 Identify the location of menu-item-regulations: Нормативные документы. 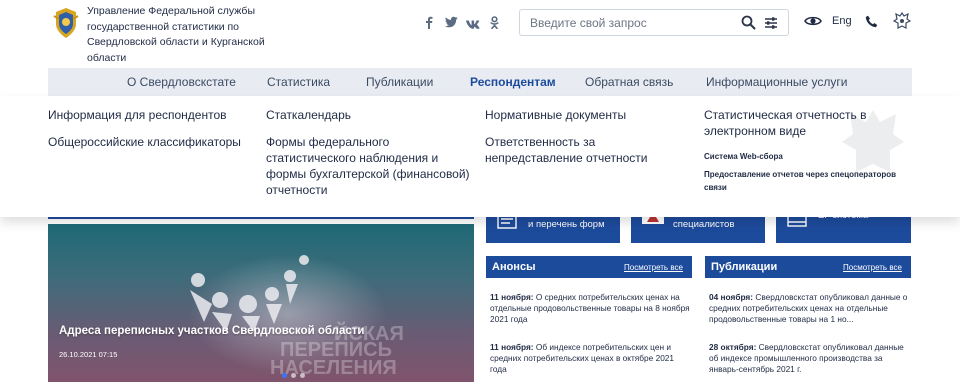
(555, 115).